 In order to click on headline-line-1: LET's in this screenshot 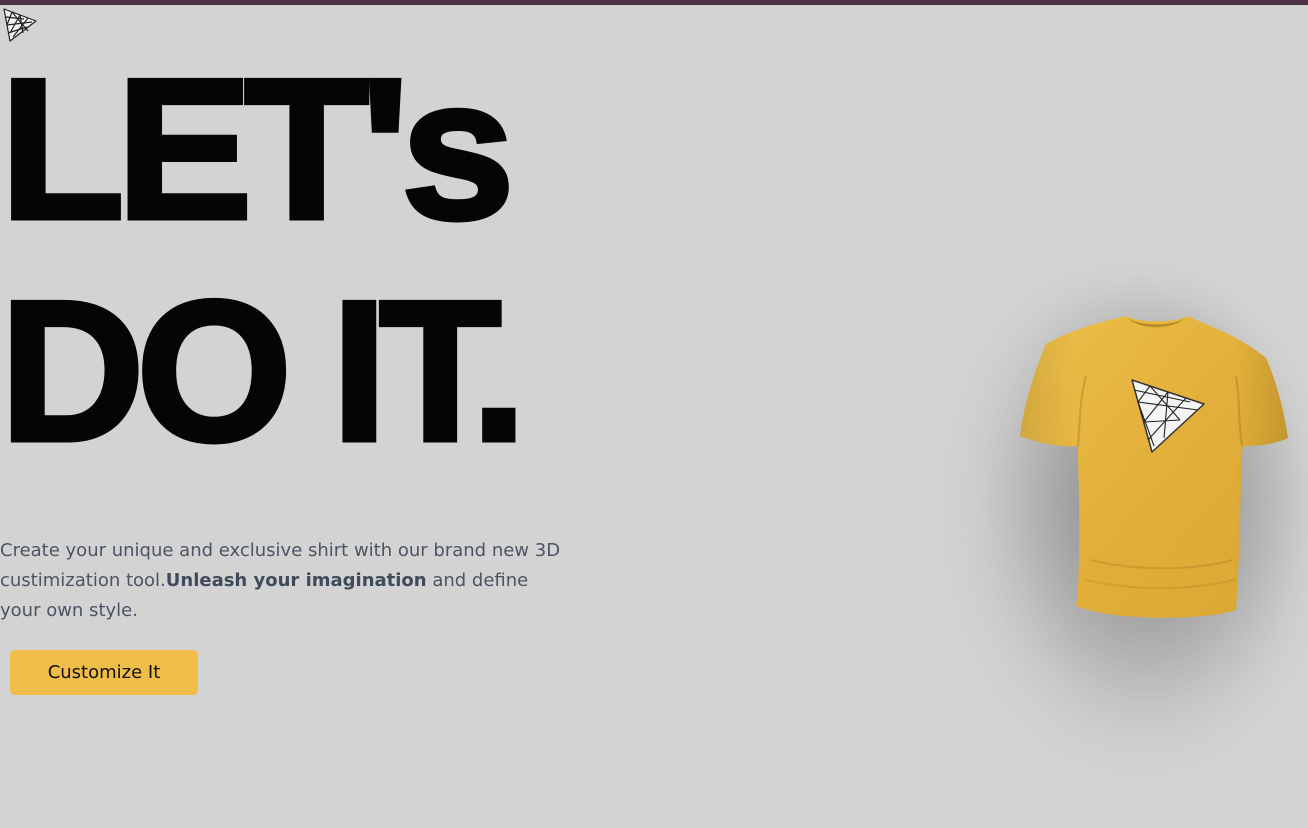, I will do `click(258, 149)`.